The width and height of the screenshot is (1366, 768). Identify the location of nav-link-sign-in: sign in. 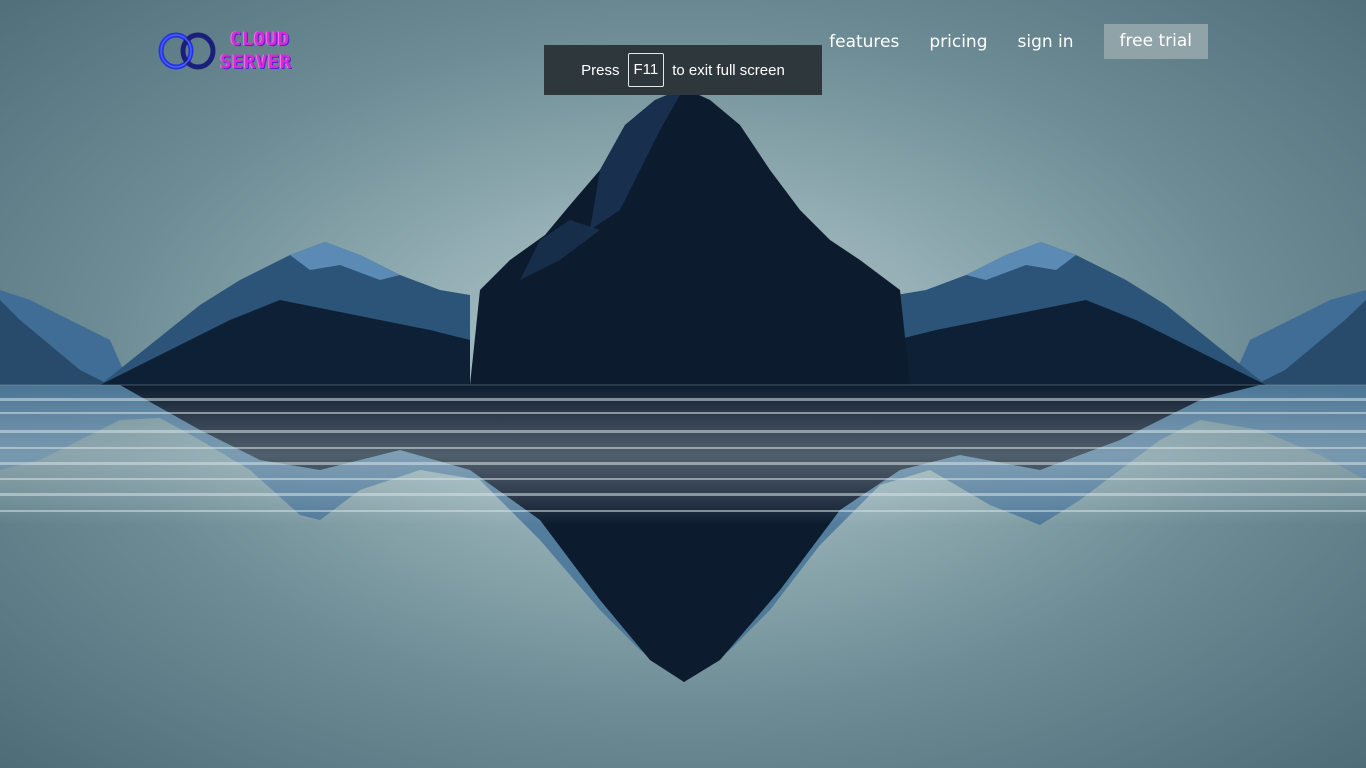
(1046, 42).